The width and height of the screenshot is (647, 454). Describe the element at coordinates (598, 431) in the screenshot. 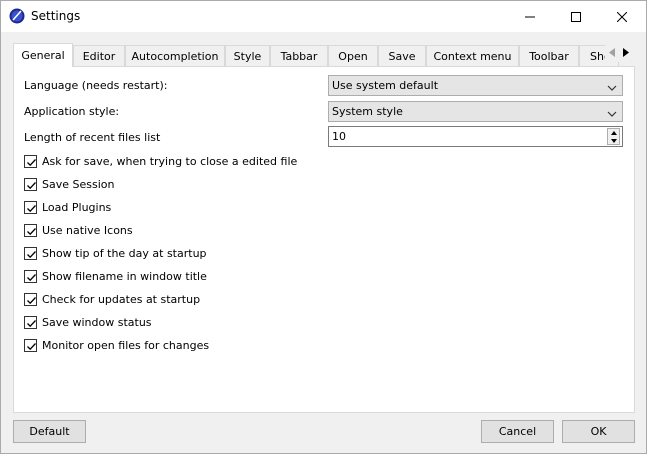

I see `ok-button: OK` at that location.